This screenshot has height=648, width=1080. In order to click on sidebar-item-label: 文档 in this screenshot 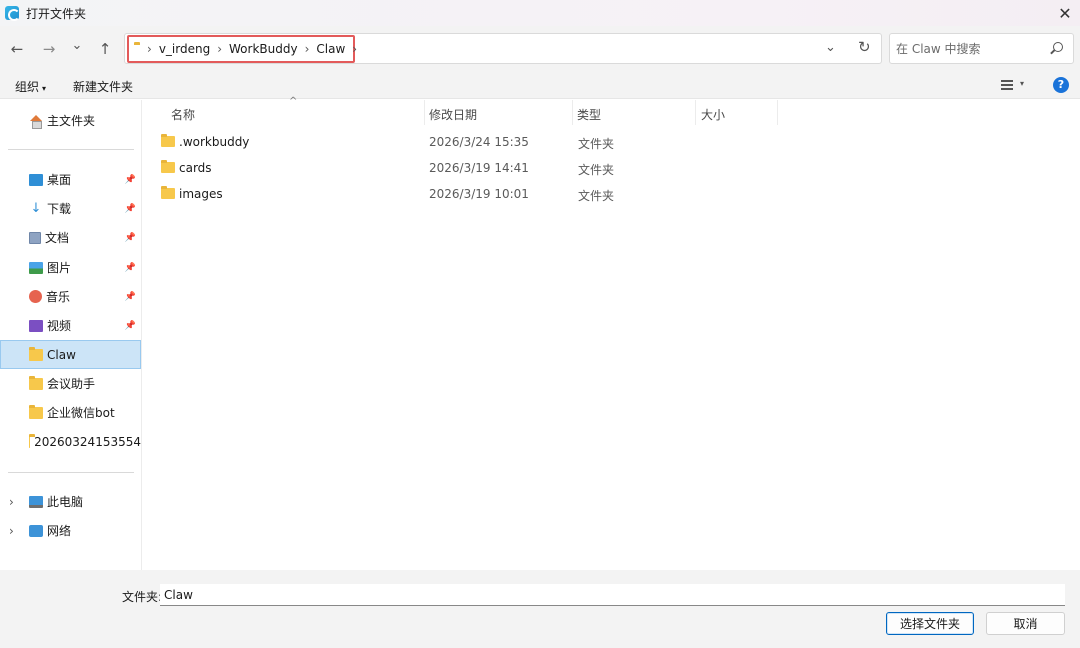, I will do `click(57, 238)`.